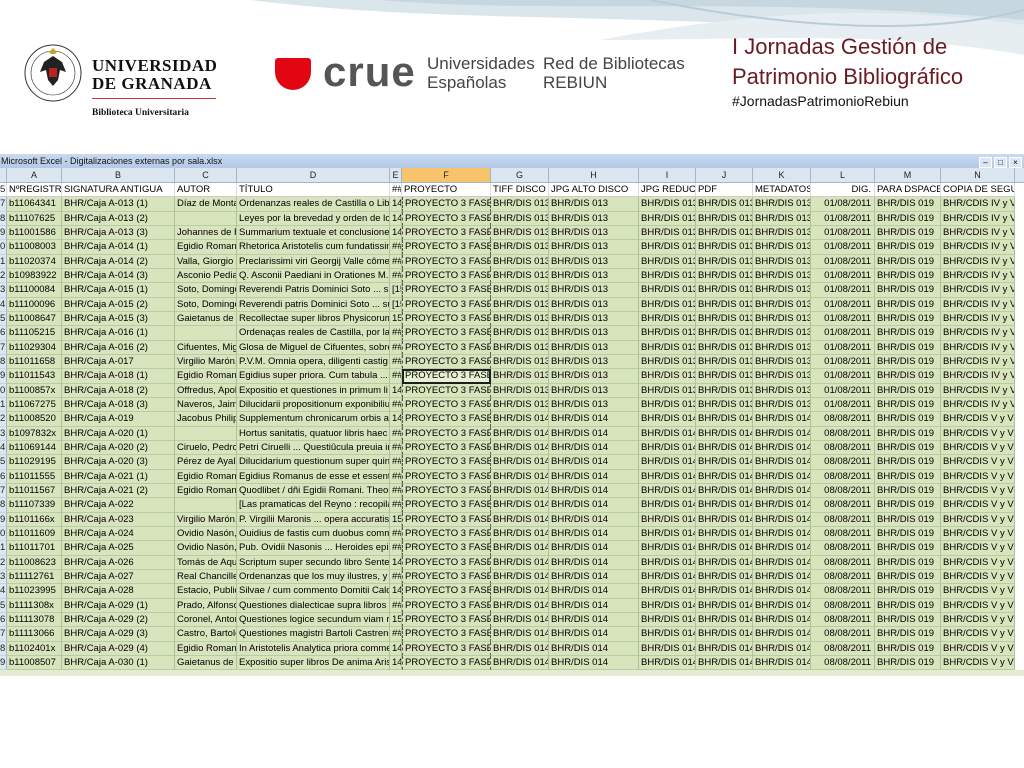 The height and width of the screenshot is (768, 1024). Describe the element at coordinates (206, 476) in the screenshot. I see `table-cell: Egidio Romano` at that location.